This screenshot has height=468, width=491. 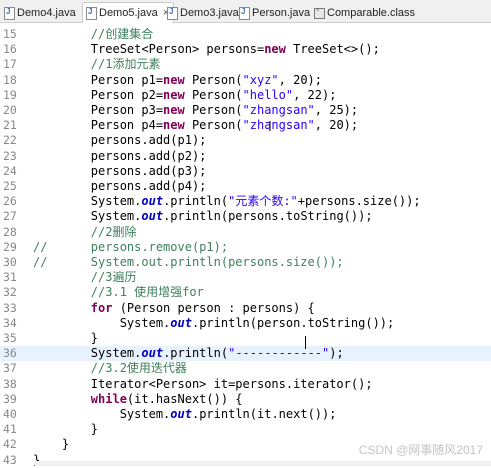 I want to click on line-number: 26, so click(x=10, y=201).